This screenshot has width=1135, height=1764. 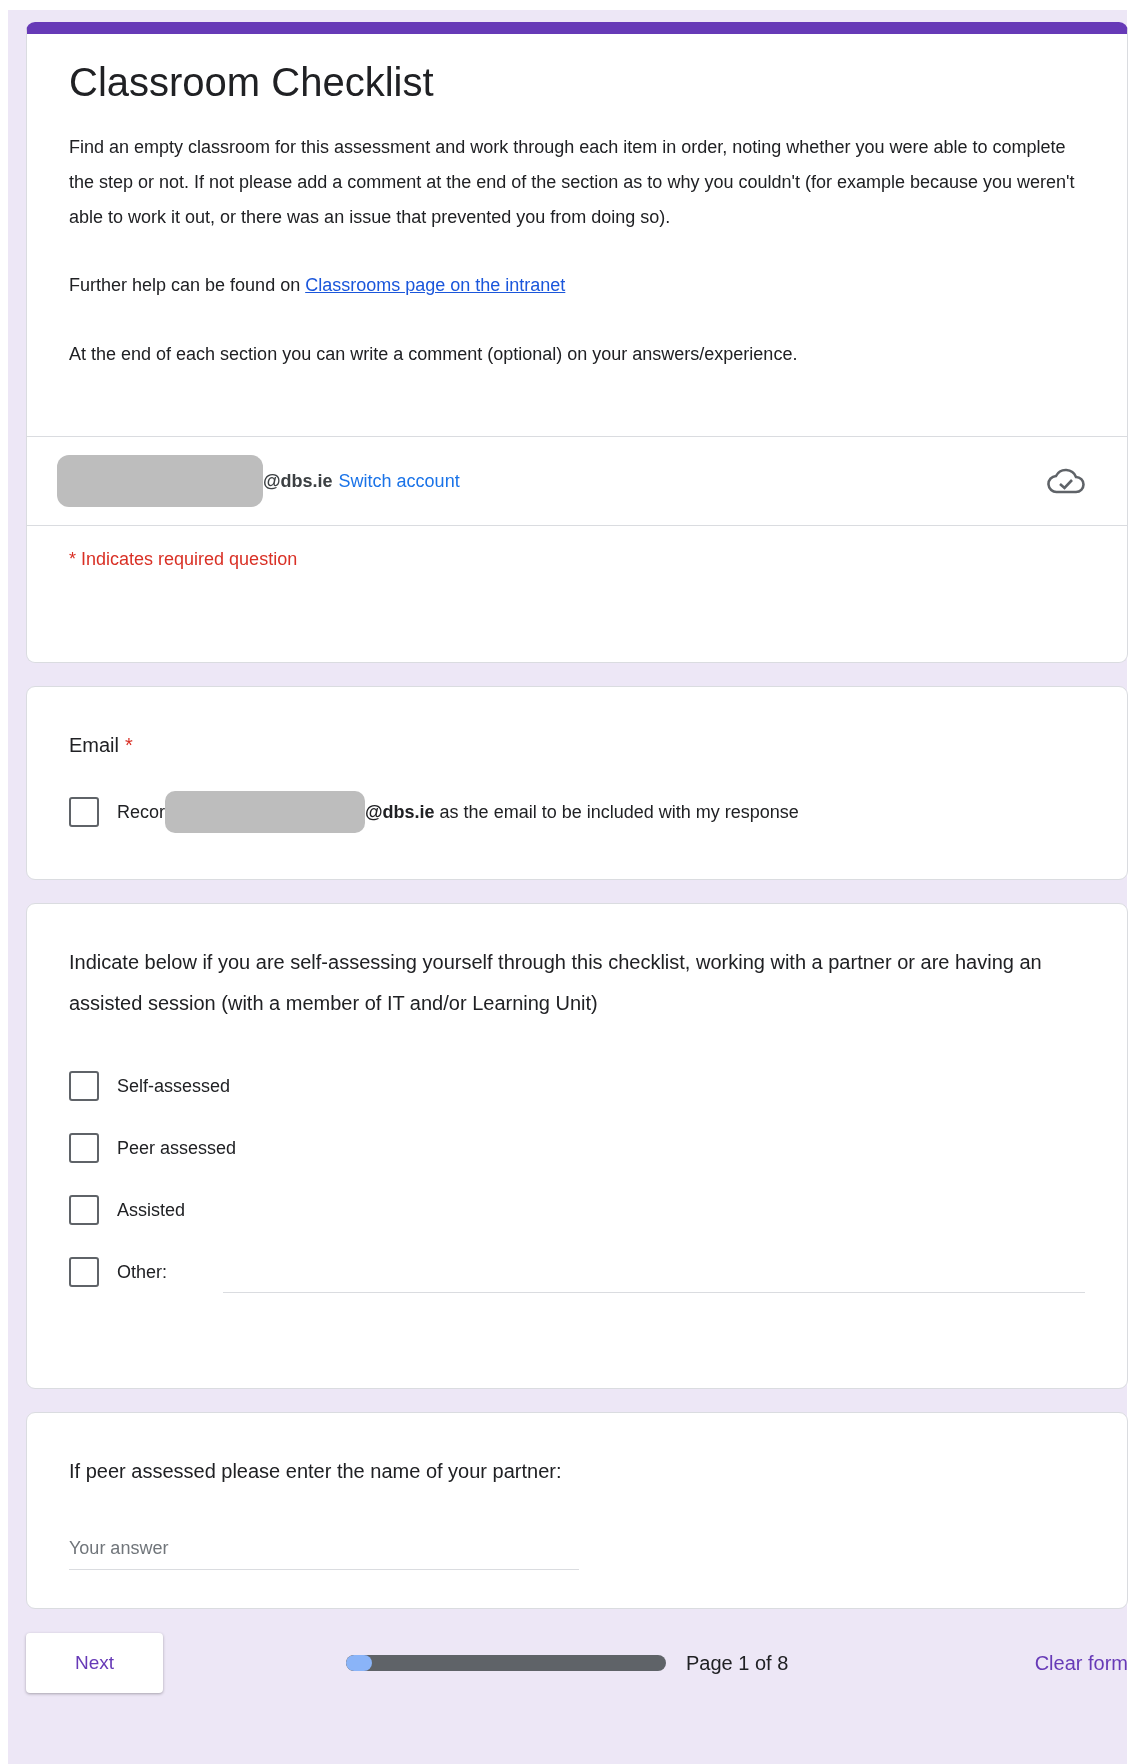 I want to click on option-label: Peer assessed, so click(x=177, y=1148).